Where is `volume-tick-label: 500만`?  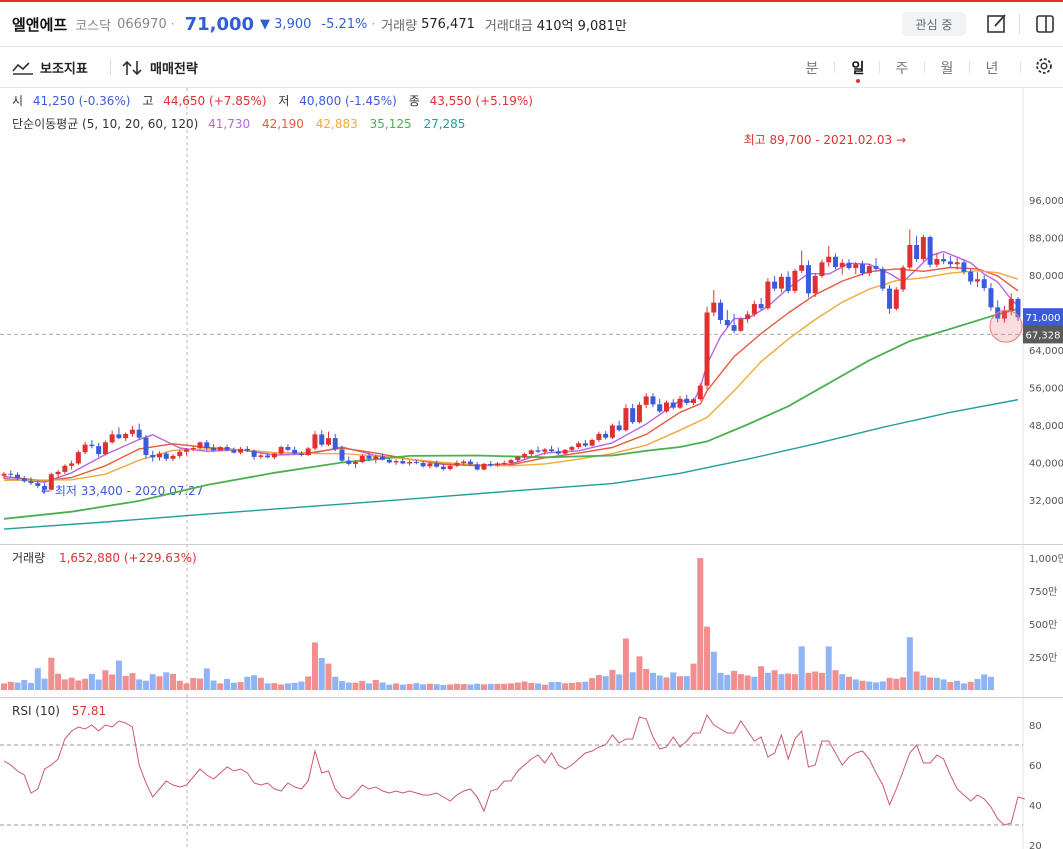 volume-tick-label: 500만 is located at coordinates (1043, 625).